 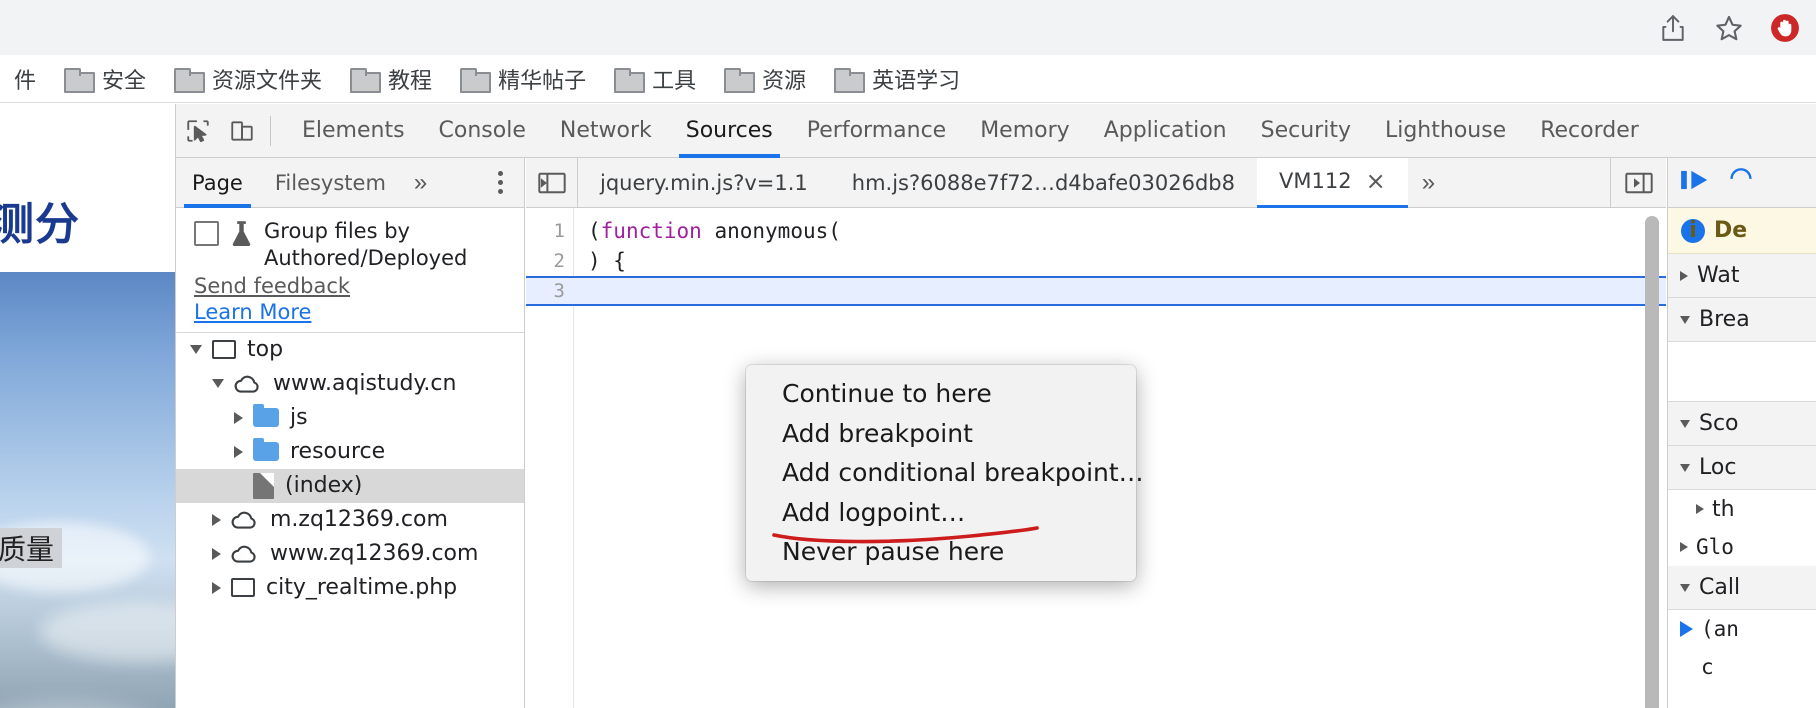 What do you see at coordinates (350, 554) in the screenshot?
I see `tree-item: www.zq12369.com` at bounding box center [350, 554].